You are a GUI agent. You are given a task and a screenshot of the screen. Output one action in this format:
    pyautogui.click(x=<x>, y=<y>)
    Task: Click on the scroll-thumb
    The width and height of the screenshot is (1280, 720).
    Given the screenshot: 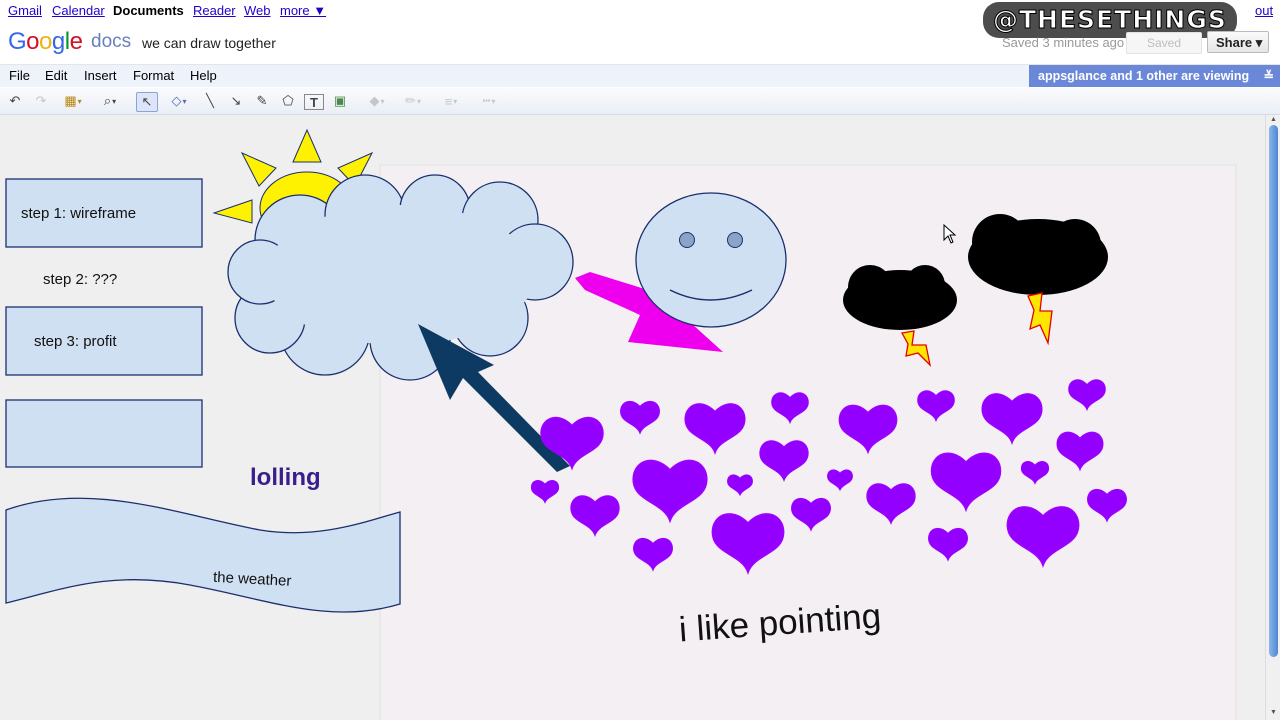 What is the action you would take?
    pyautogui.click(x=1273, y=391)
    